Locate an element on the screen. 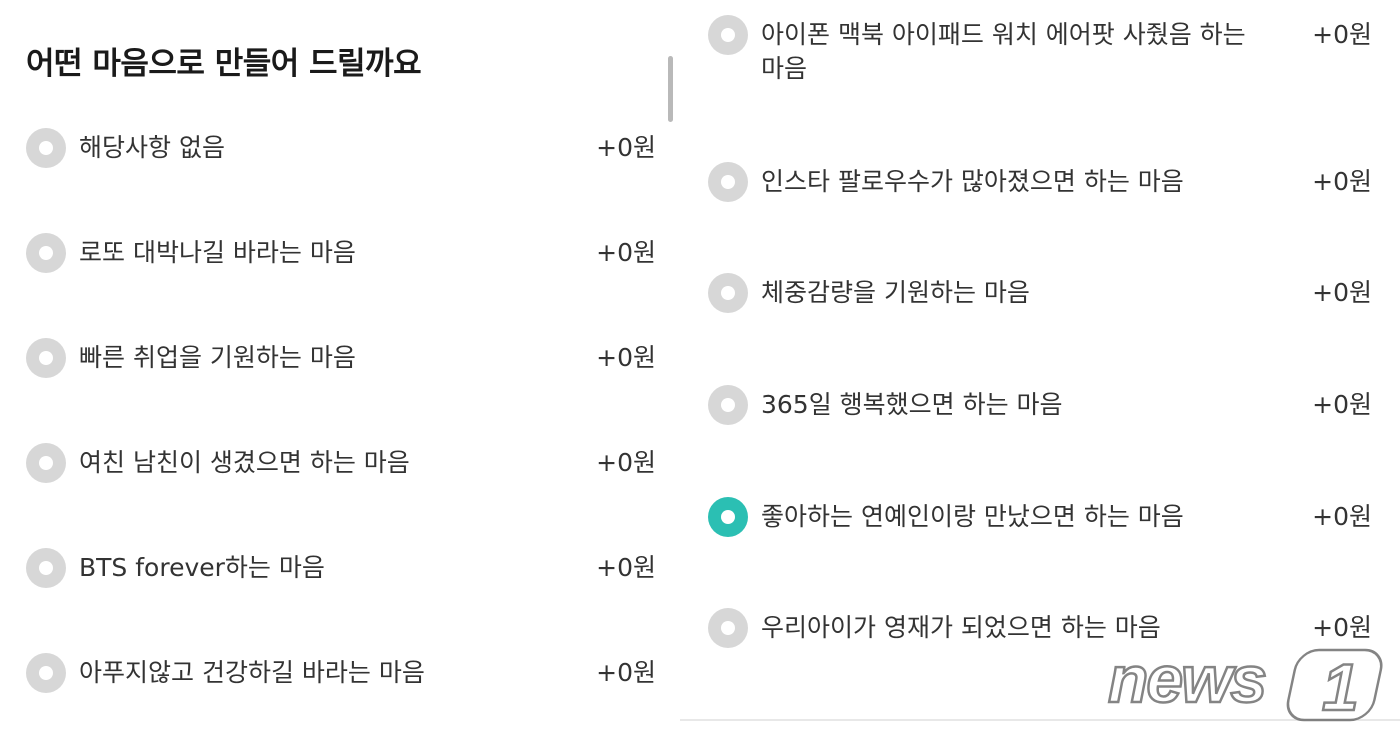 The image size is (1400, 734). option-row: BTS forever하는 마음 +0원 is located at coordinates (341, 568).